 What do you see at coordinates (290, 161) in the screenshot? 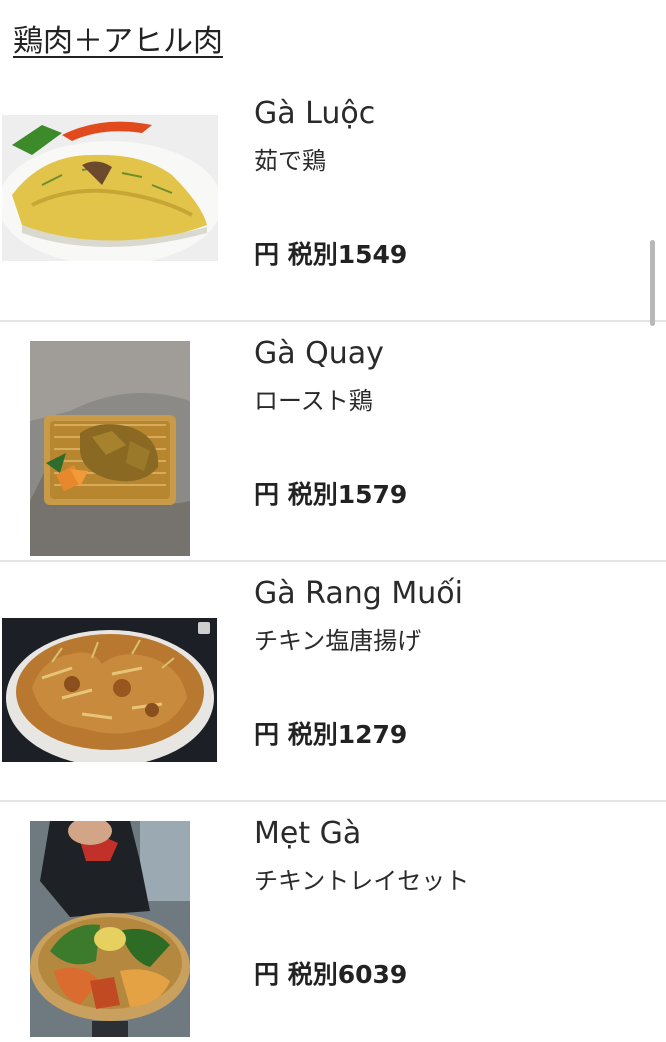
I see `item-subtitle: 茹で鶏` at bounding box center [290, 161].